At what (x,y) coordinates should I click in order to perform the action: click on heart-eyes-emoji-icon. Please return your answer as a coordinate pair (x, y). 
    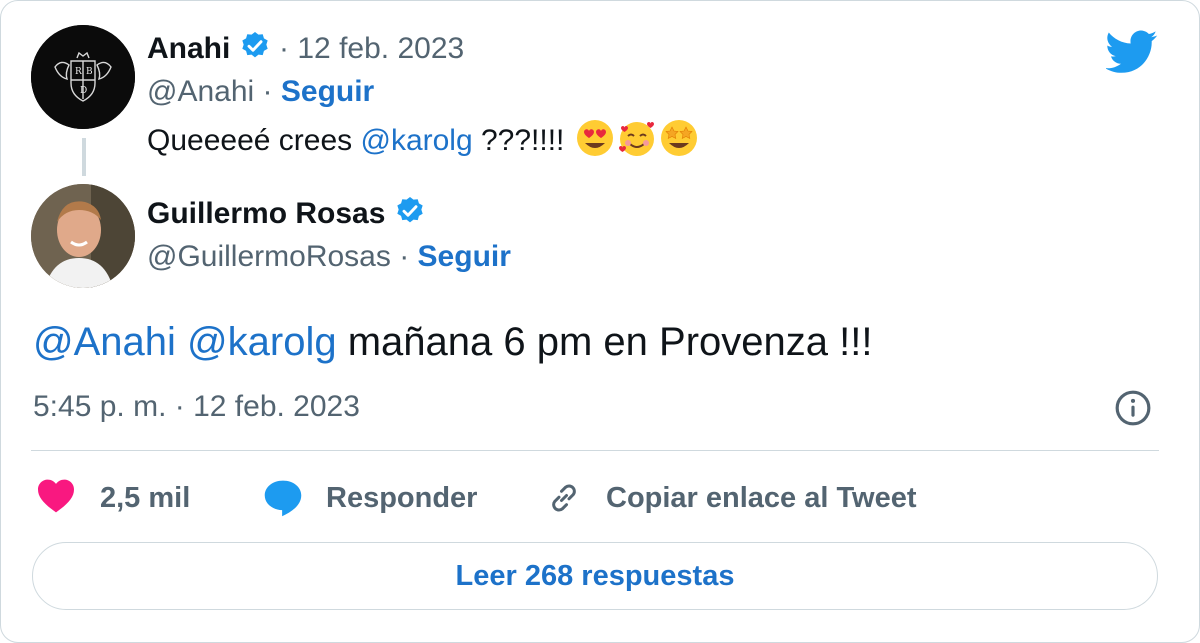
    Looking at the image, I should click on (595, 138).